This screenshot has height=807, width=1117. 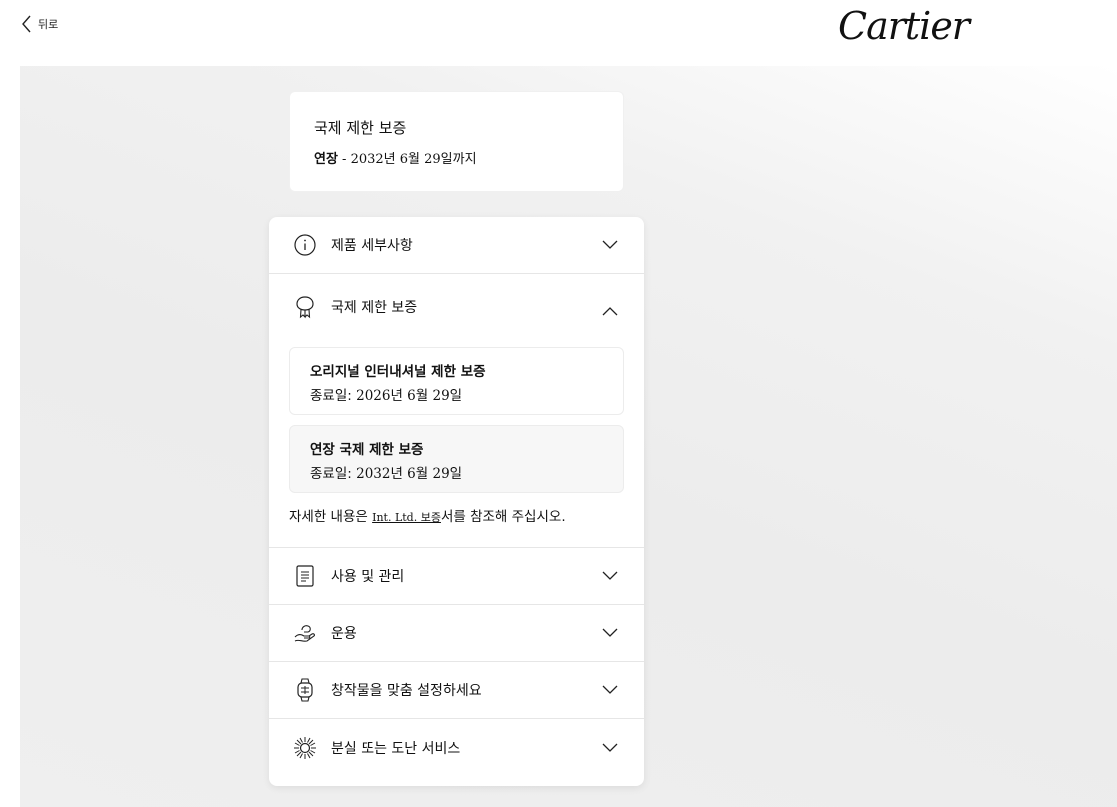 What do you see at coordinates (367, 450) in the screenshot?
I see `card-title: 연장 국제 제한 보증` at bounding box center [367, 450].